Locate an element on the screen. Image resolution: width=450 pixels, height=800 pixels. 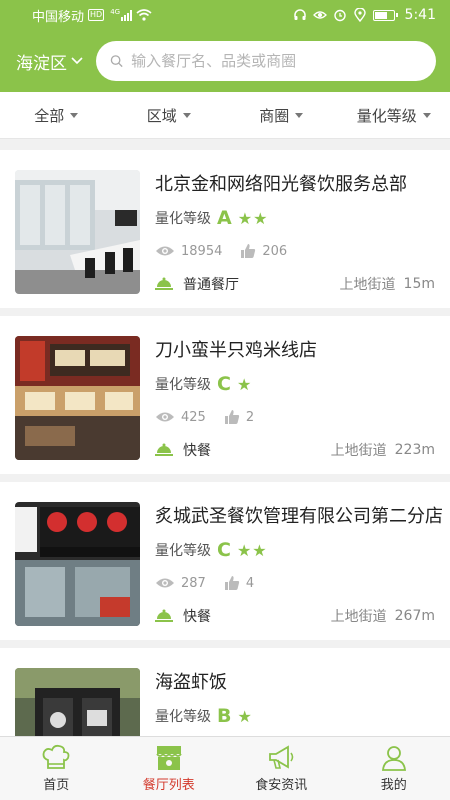
tab-home: 首页 is located at coordinates (56, 768).